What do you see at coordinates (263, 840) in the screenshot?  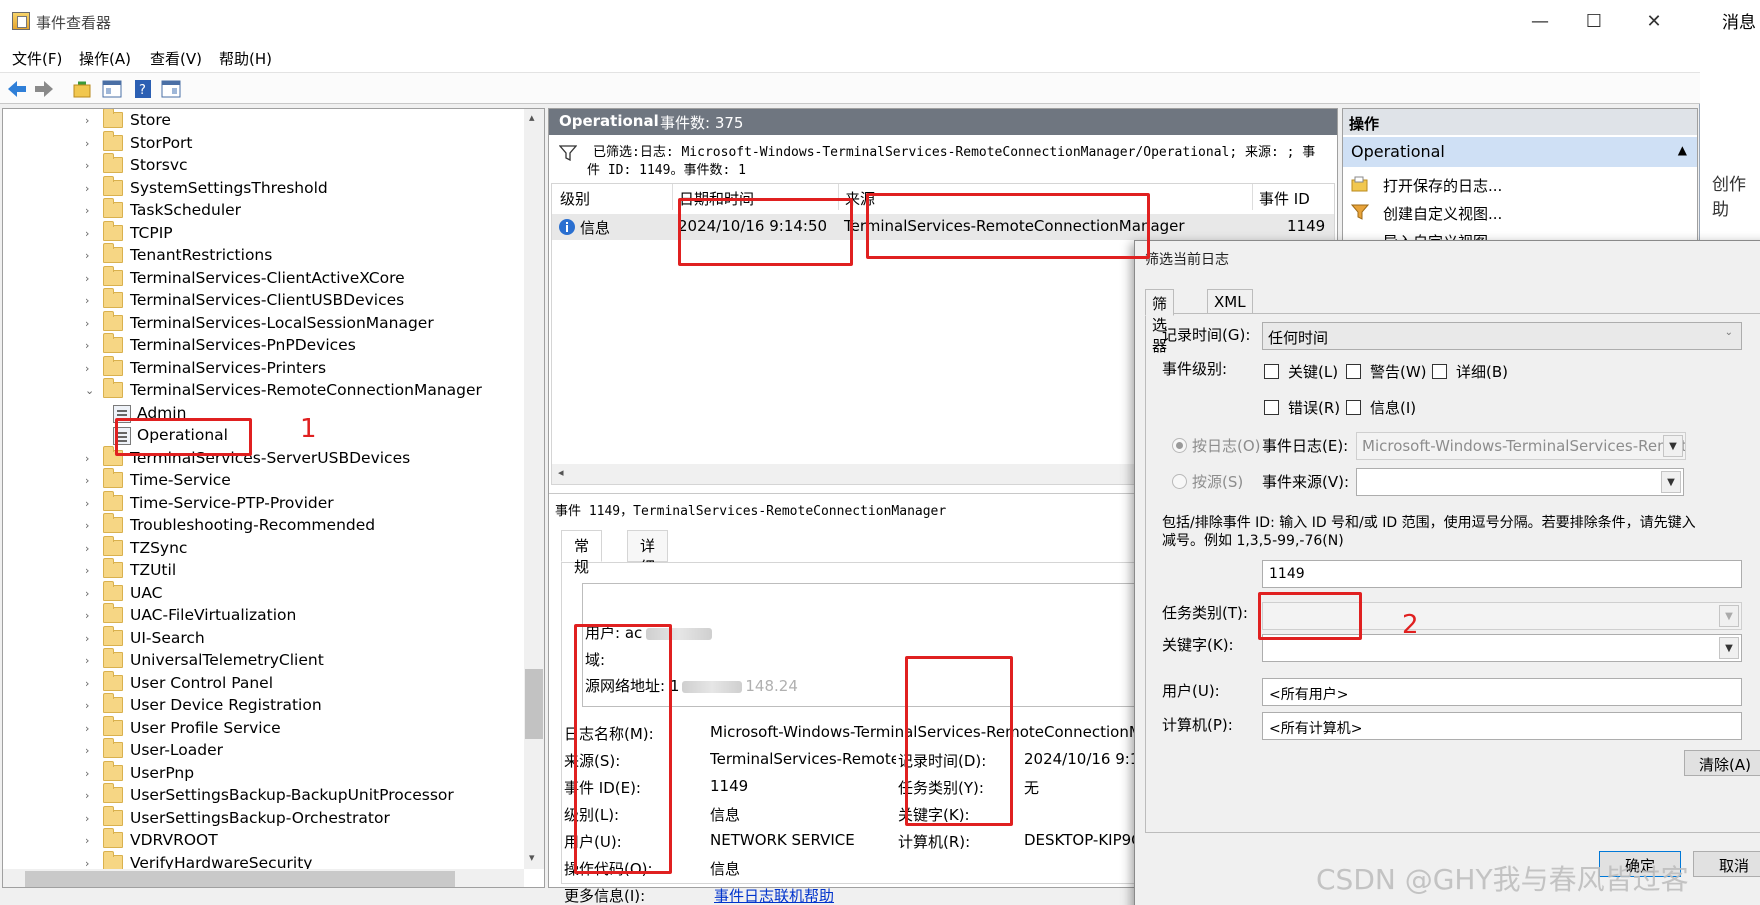 I see `tree-item: › VDRVROOT` at bounding box center [263, 840].